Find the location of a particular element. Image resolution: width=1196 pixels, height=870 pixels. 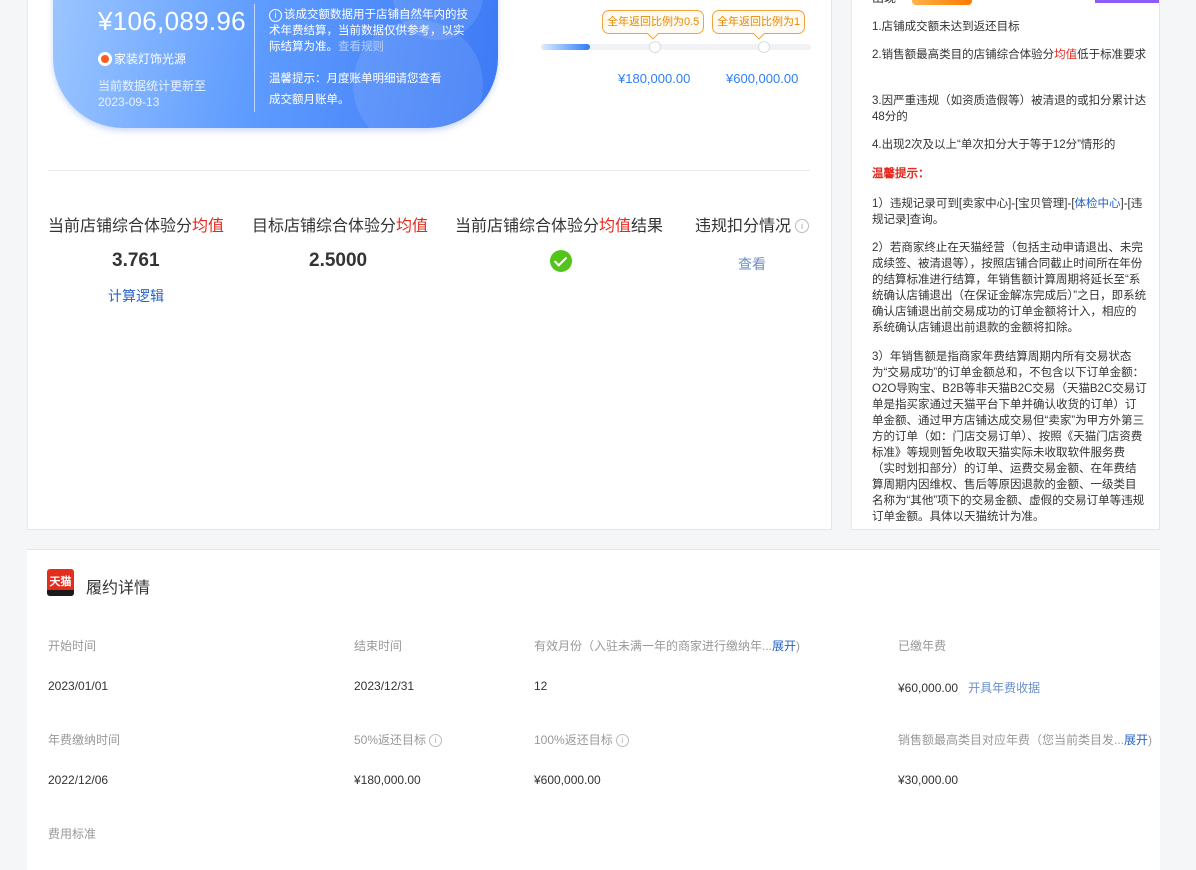

tmall-logo: 天猫 is located at coordinates (60, 582).